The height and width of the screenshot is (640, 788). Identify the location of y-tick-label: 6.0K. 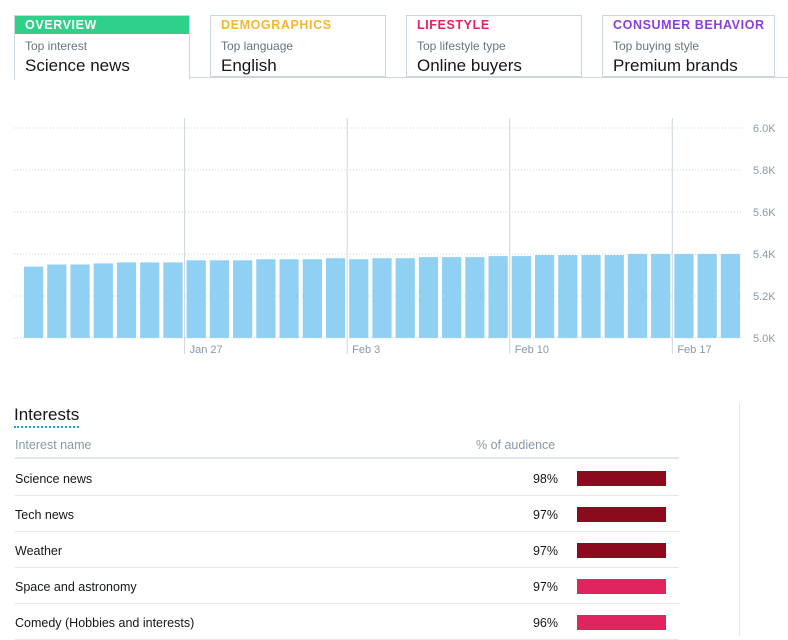
(764, 129).